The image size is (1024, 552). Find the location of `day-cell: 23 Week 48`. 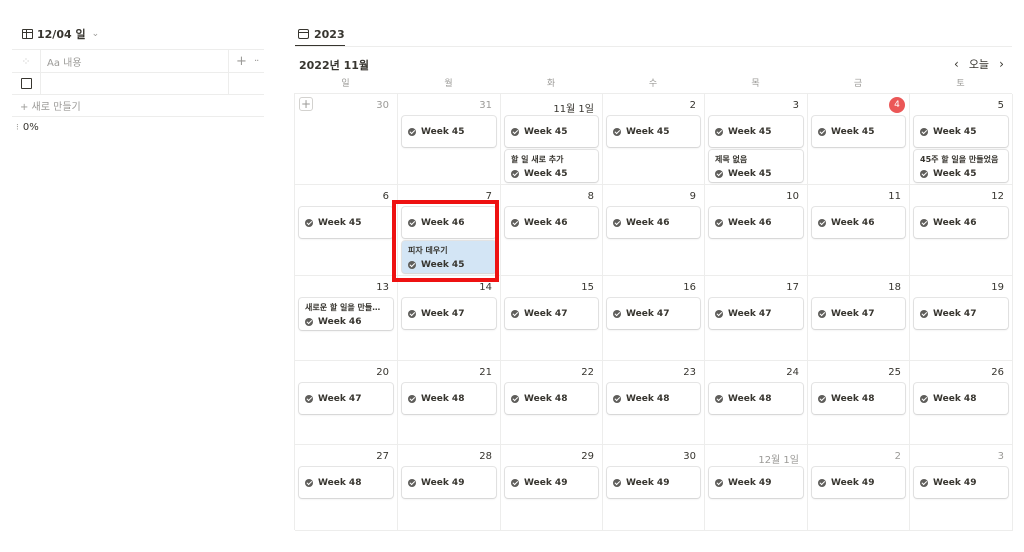

day-cell: 23 Week 48 is located at coordinates (654, 403).